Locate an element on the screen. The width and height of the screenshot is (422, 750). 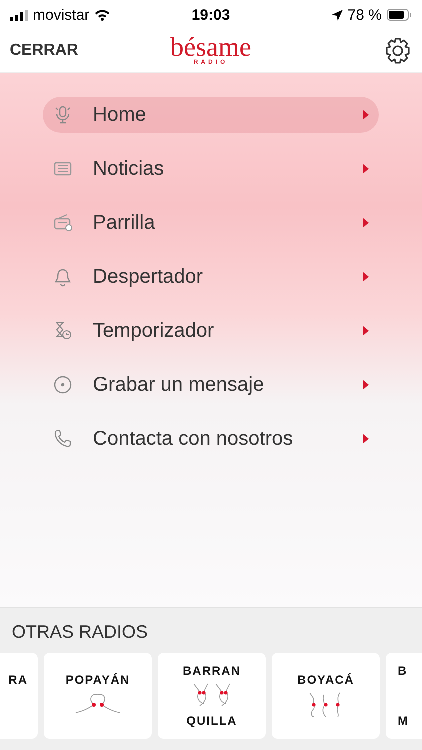
menu-item: Temporizador is located at coordinates (211, 331).